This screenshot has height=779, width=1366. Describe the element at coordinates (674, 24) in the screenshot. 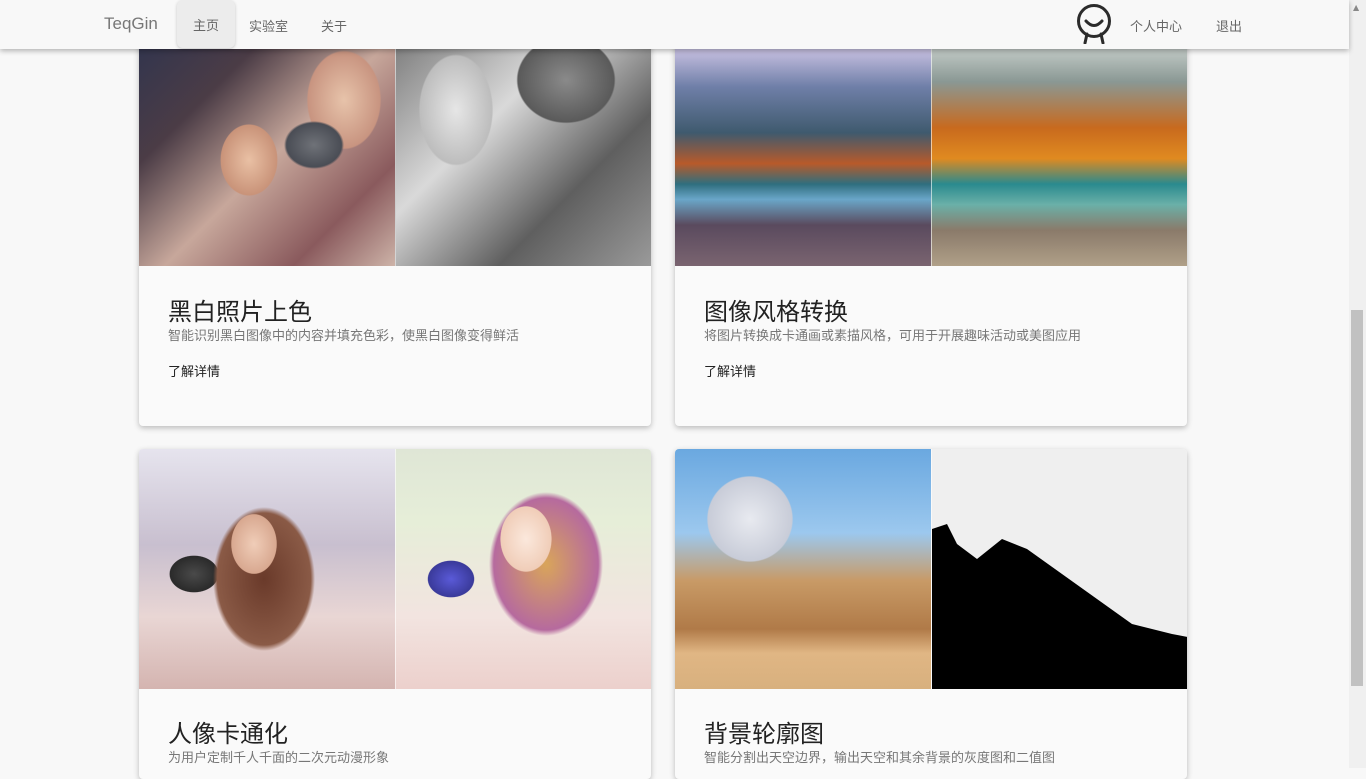

I see `top-navbar: TeqGin 主页 实验室 关于 个人中心 退出` at that location.